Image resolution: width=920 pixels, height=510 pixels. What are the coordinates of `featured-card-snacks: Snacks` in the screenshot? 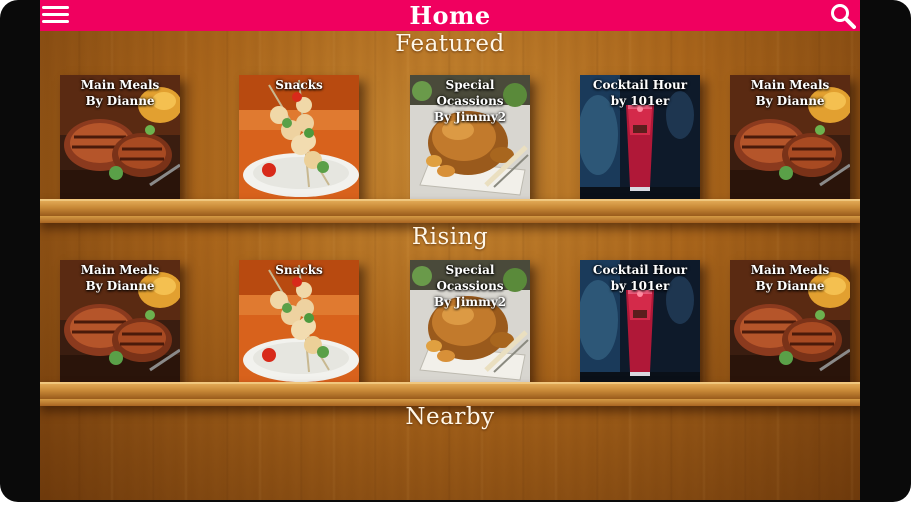 It's located at (299, 137).